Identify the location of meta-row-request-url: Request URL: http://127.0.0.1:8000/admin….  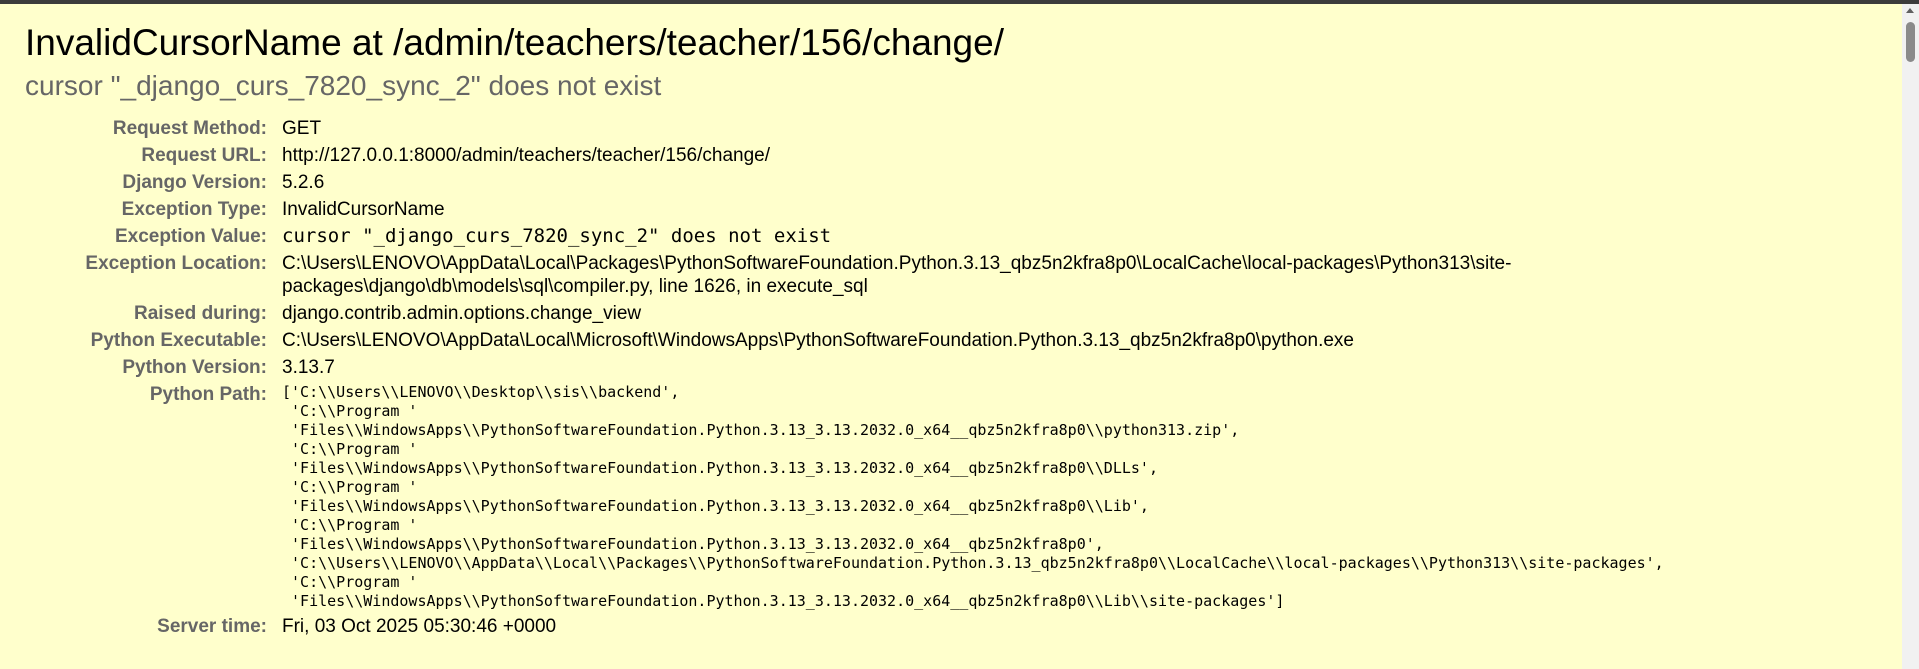
(844, 155).